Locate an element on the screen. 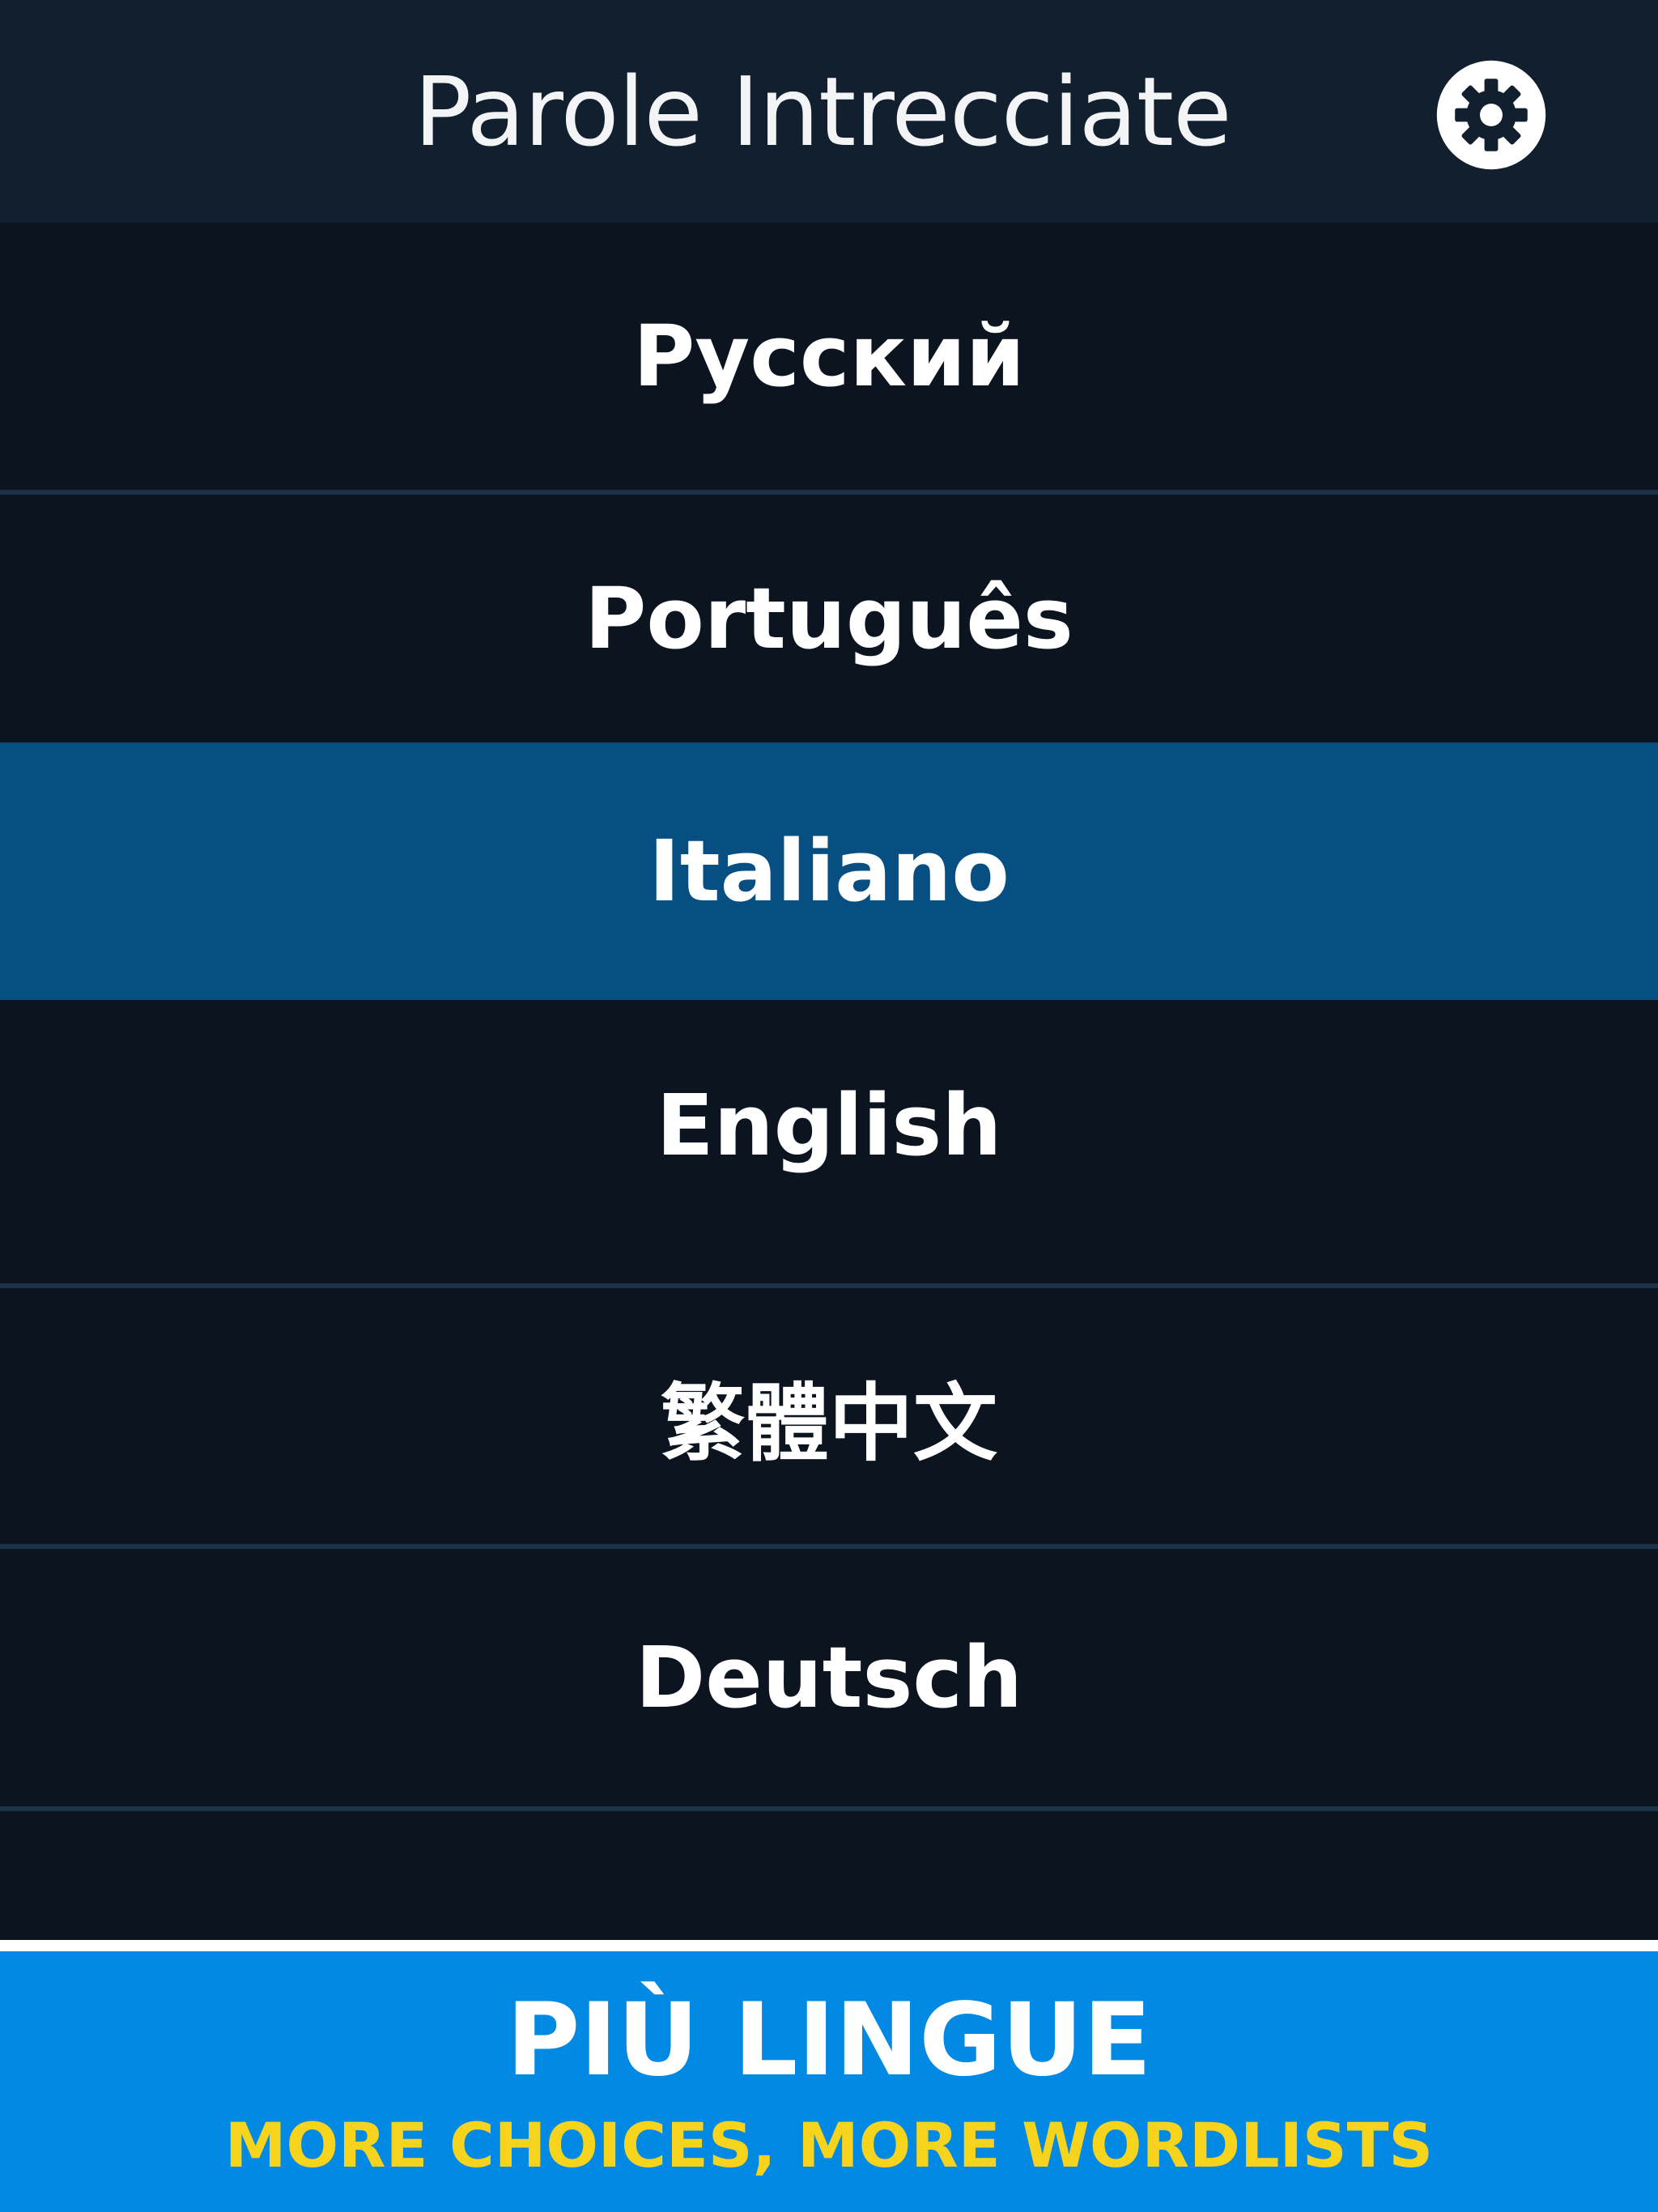 The height and width of the screenshot is (2212, 1658). language-item: Deutsch is located at coordinates (829, 1678).